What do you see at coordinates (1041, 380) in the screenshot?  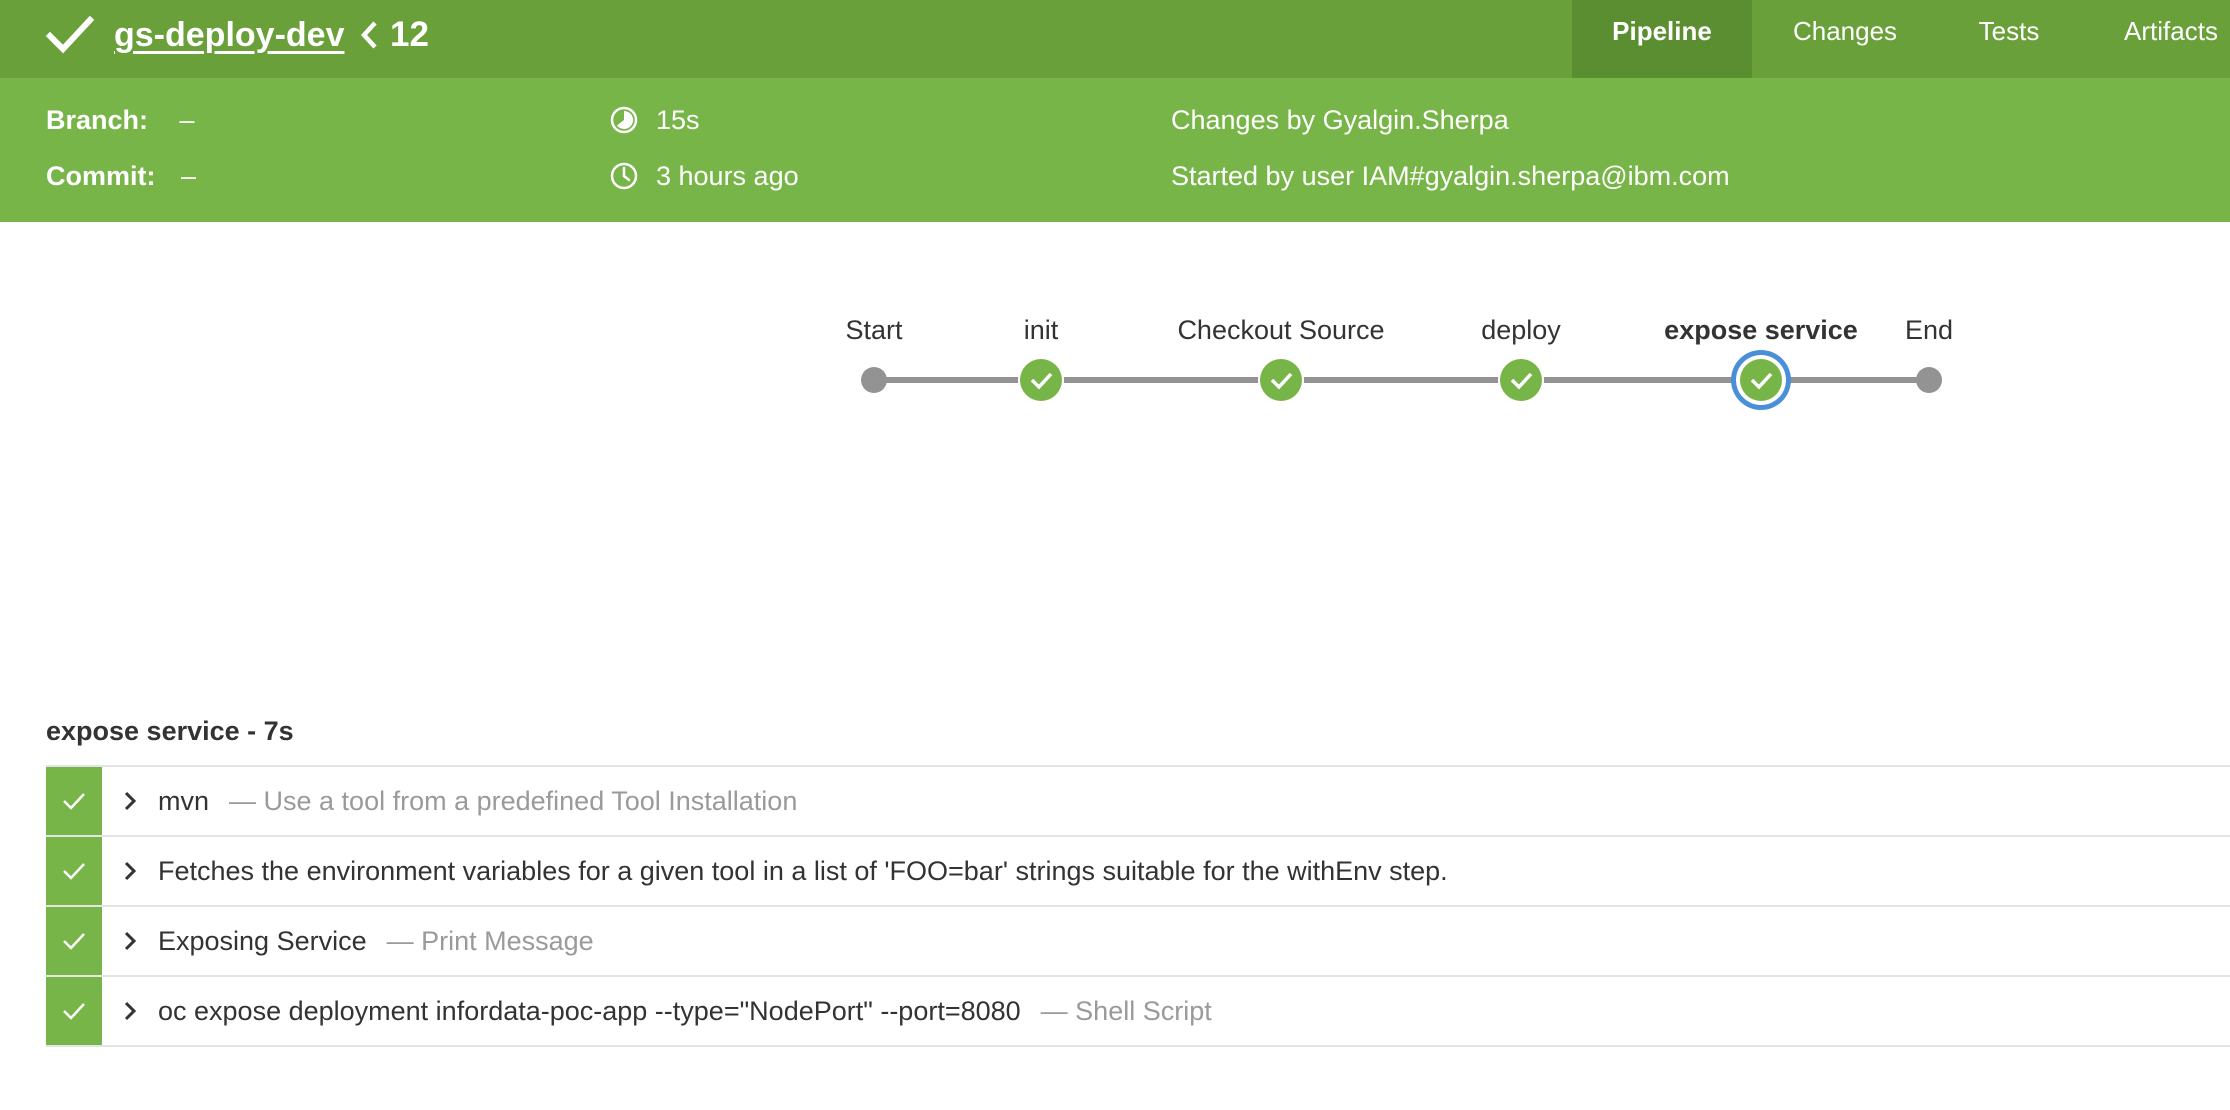 I see `stage-node-init` at bounding box center [1041, 380].